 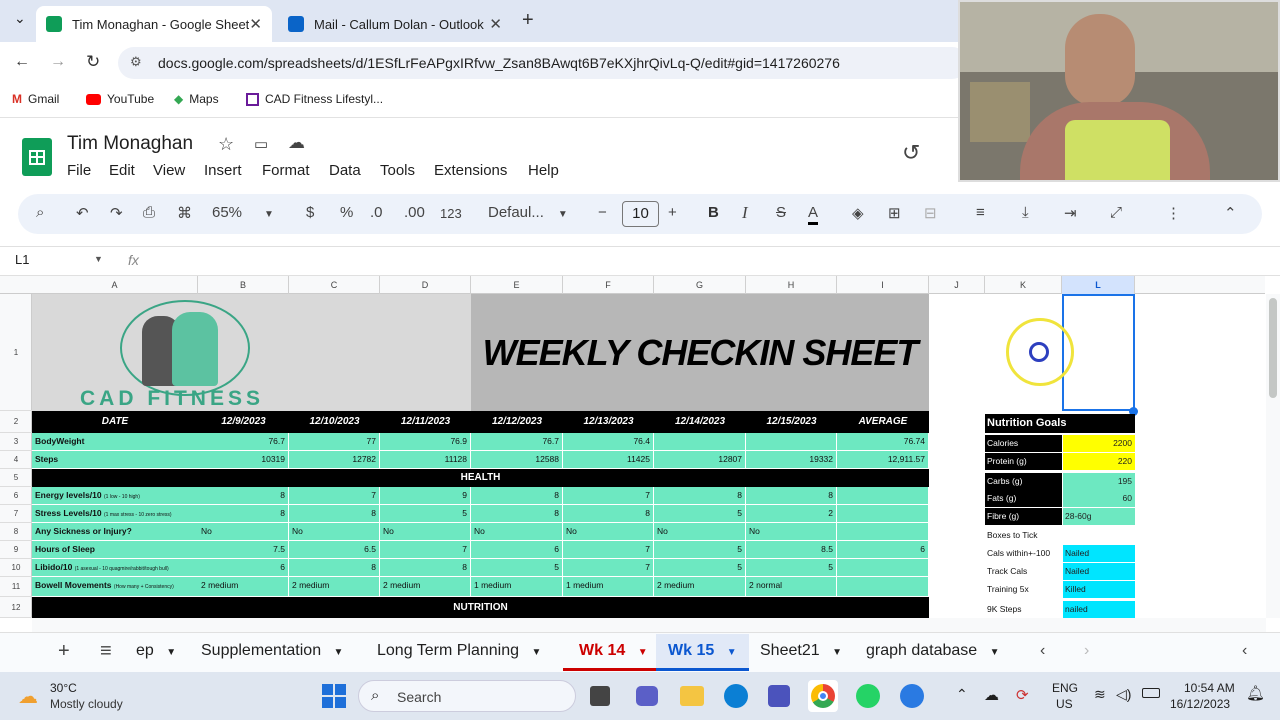 What do you see at coordinates (425, 460) in the screenshot?
I see `data-cell: 11128` at bounding box center [425, 460].